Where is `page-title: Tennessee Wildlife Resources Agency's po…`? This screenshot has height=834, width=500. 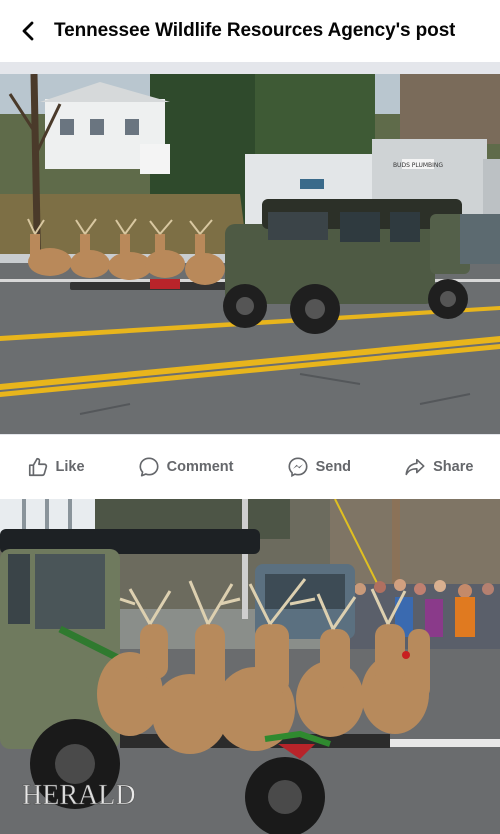
page-title: Tennessee Wildlife Resources Agency's po… is located at coordinates (255, 30).